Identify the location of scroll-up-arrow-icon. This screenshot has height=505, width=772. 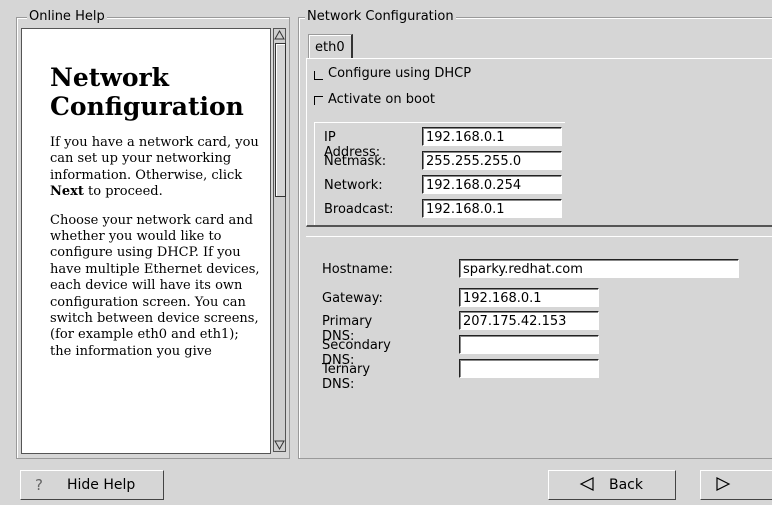
(279, 35).